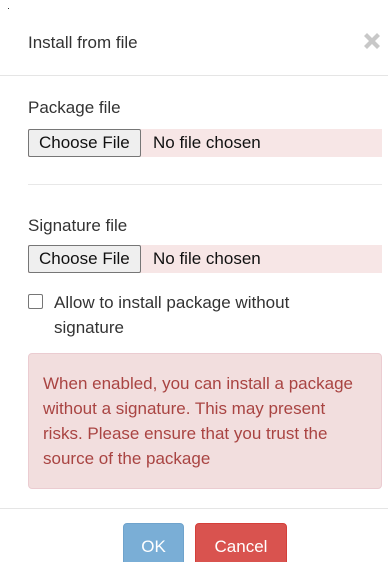  I want to click on close-button, so click(372, 41).